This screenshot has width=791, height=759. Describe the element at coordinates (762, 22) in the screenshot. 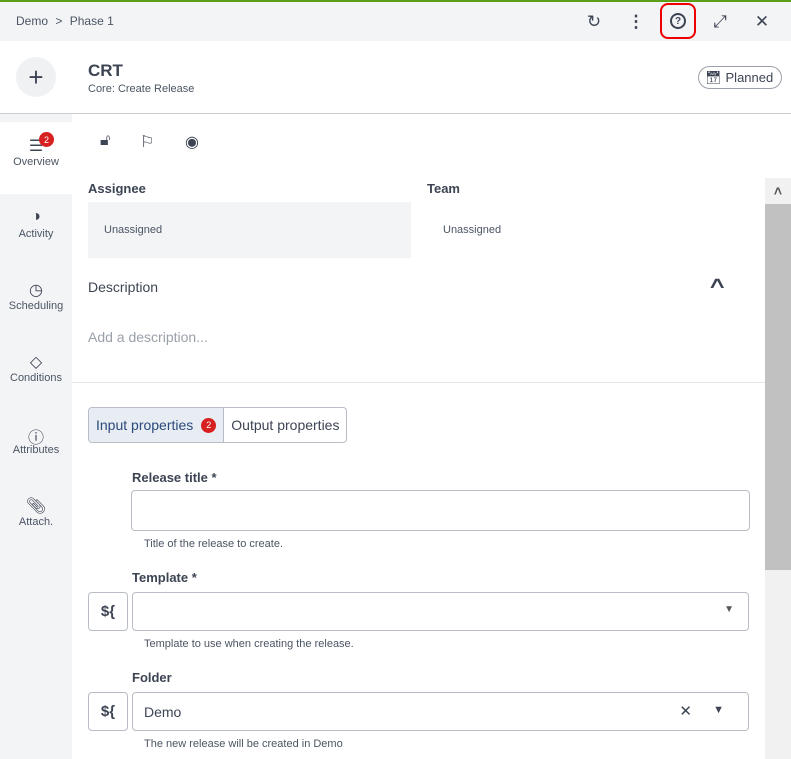

I see `close-icon: ✕` at that location.